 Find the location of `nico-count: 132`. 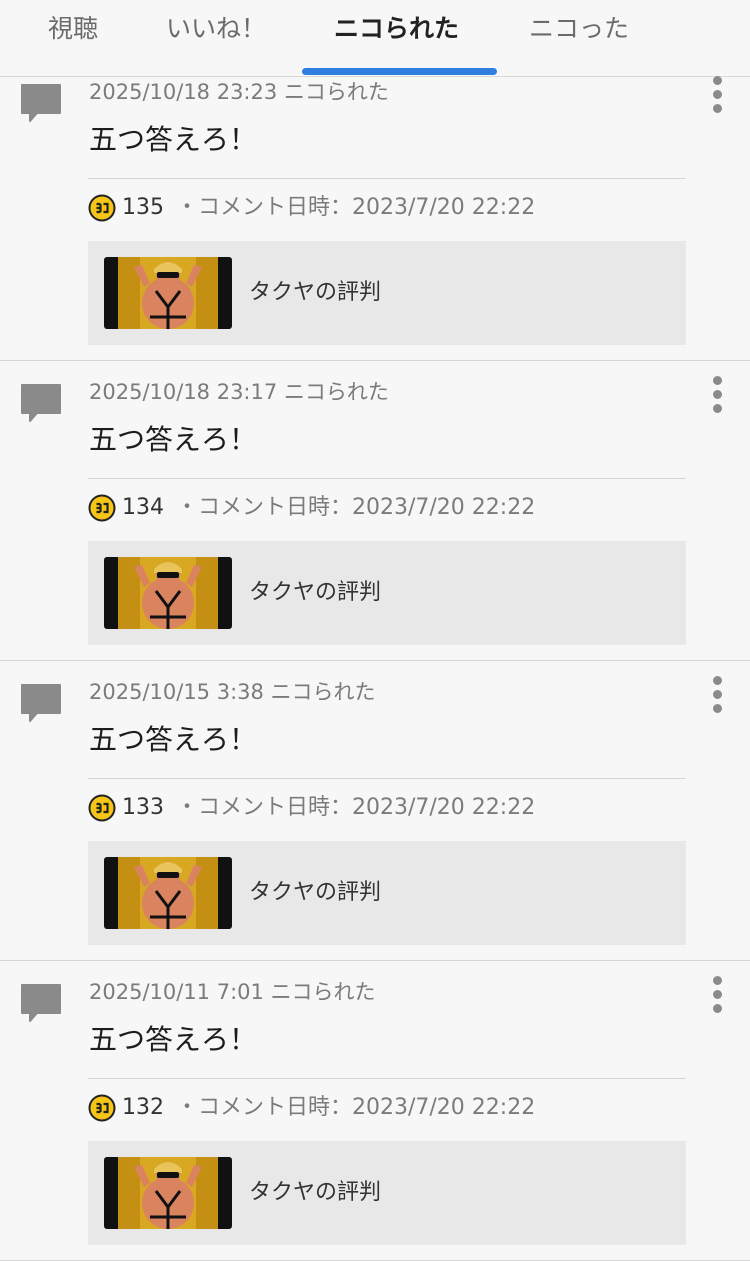

nico-count: 132 is located at coordinates (143, 1107).